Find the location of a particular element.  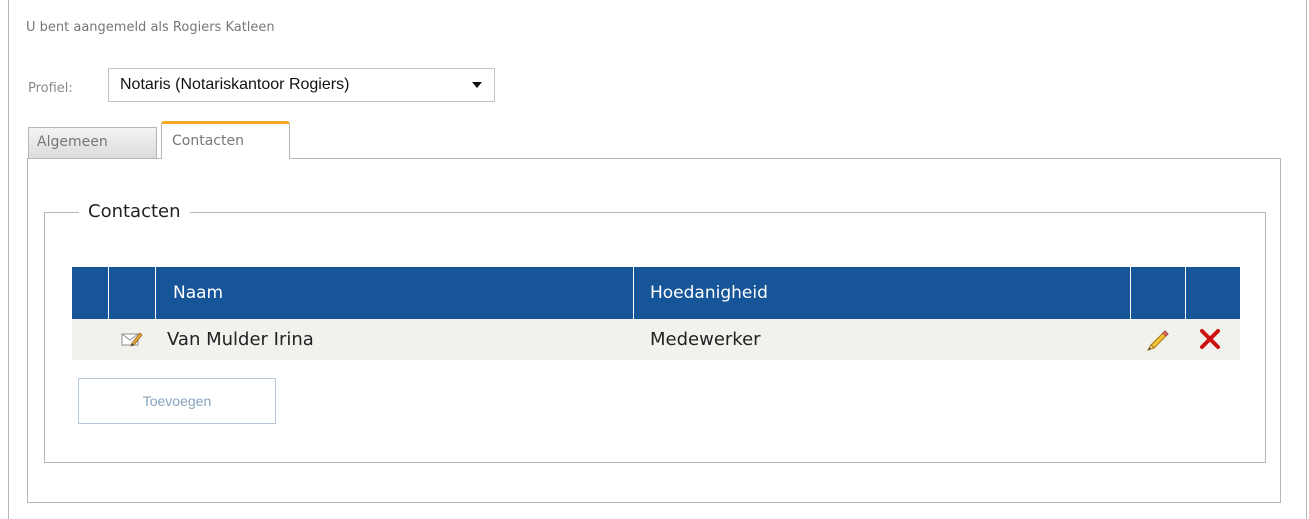

header-cell-delete is located at coordinates (1213, 293).